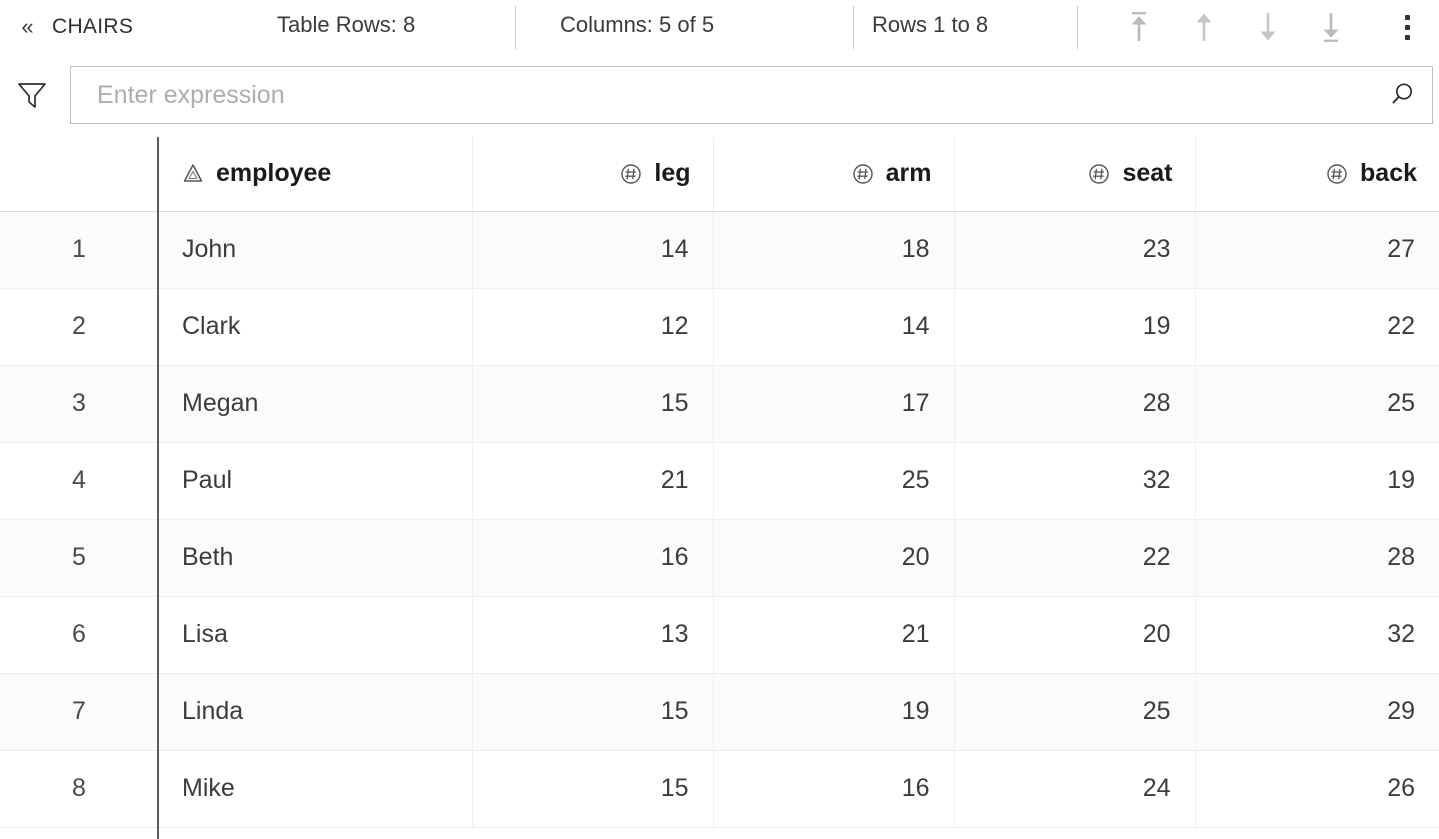 Image resolution: width=1439 pixels, height=839 pixels. Describe the element at coordinates (315, 635) in the screenshot. I see `cell-employee: Lisa` at that location.